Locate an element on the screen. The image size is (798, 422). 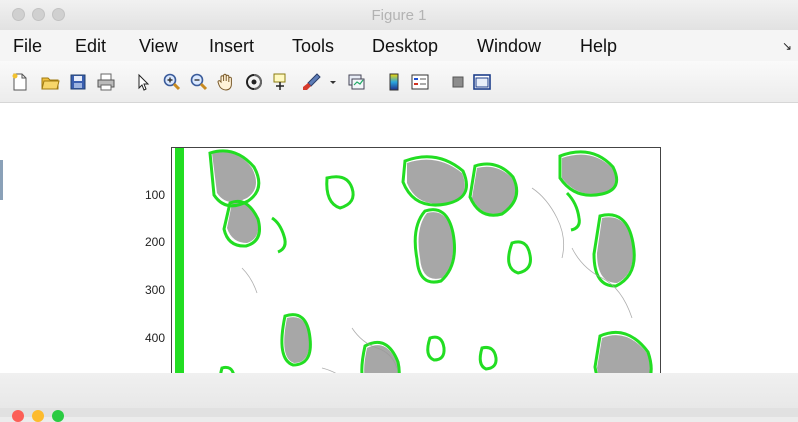
title-bar: Figure 1 is located at coordinates (399, 15).